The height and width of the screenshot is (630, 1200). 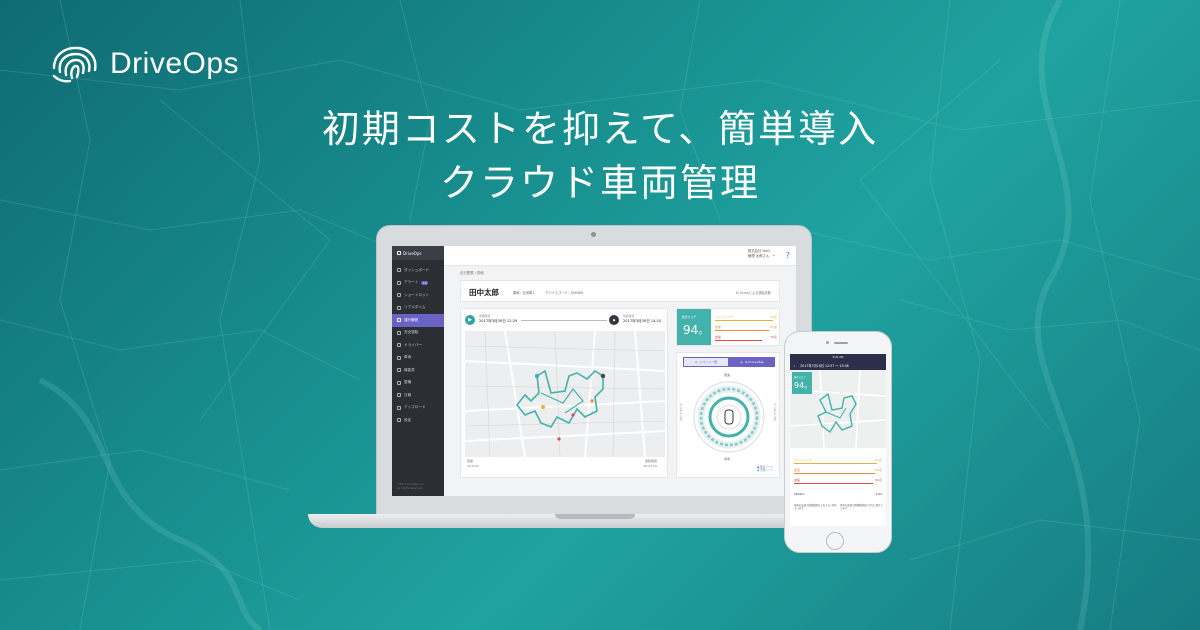 I want to click on sidebar-item-dashboard: ダッシュボード, so click(x=418, y=270).